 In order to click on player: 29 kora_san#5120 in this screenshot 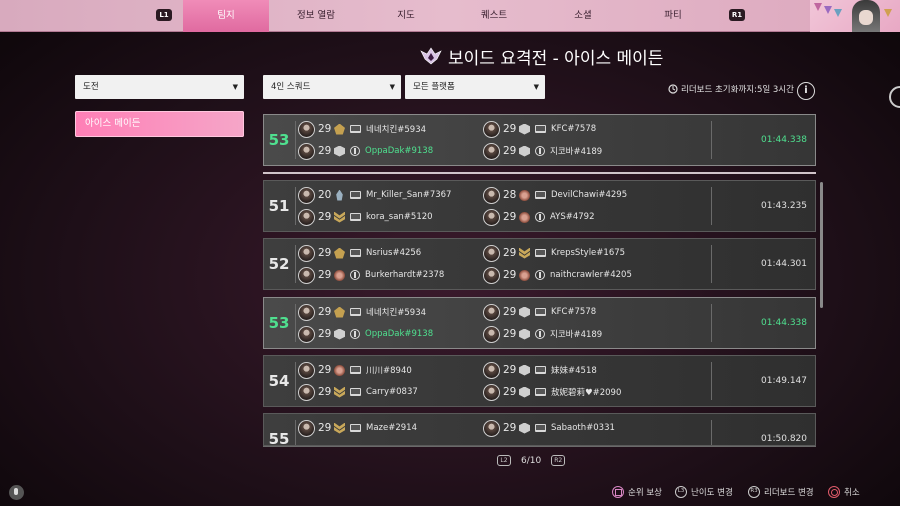, I will do `click(365, 217)`.